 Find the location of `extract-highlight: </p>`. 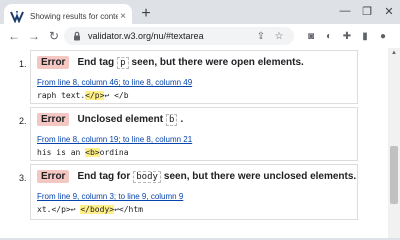

extract-highlight: </p> is located at coordinates (95, 95).